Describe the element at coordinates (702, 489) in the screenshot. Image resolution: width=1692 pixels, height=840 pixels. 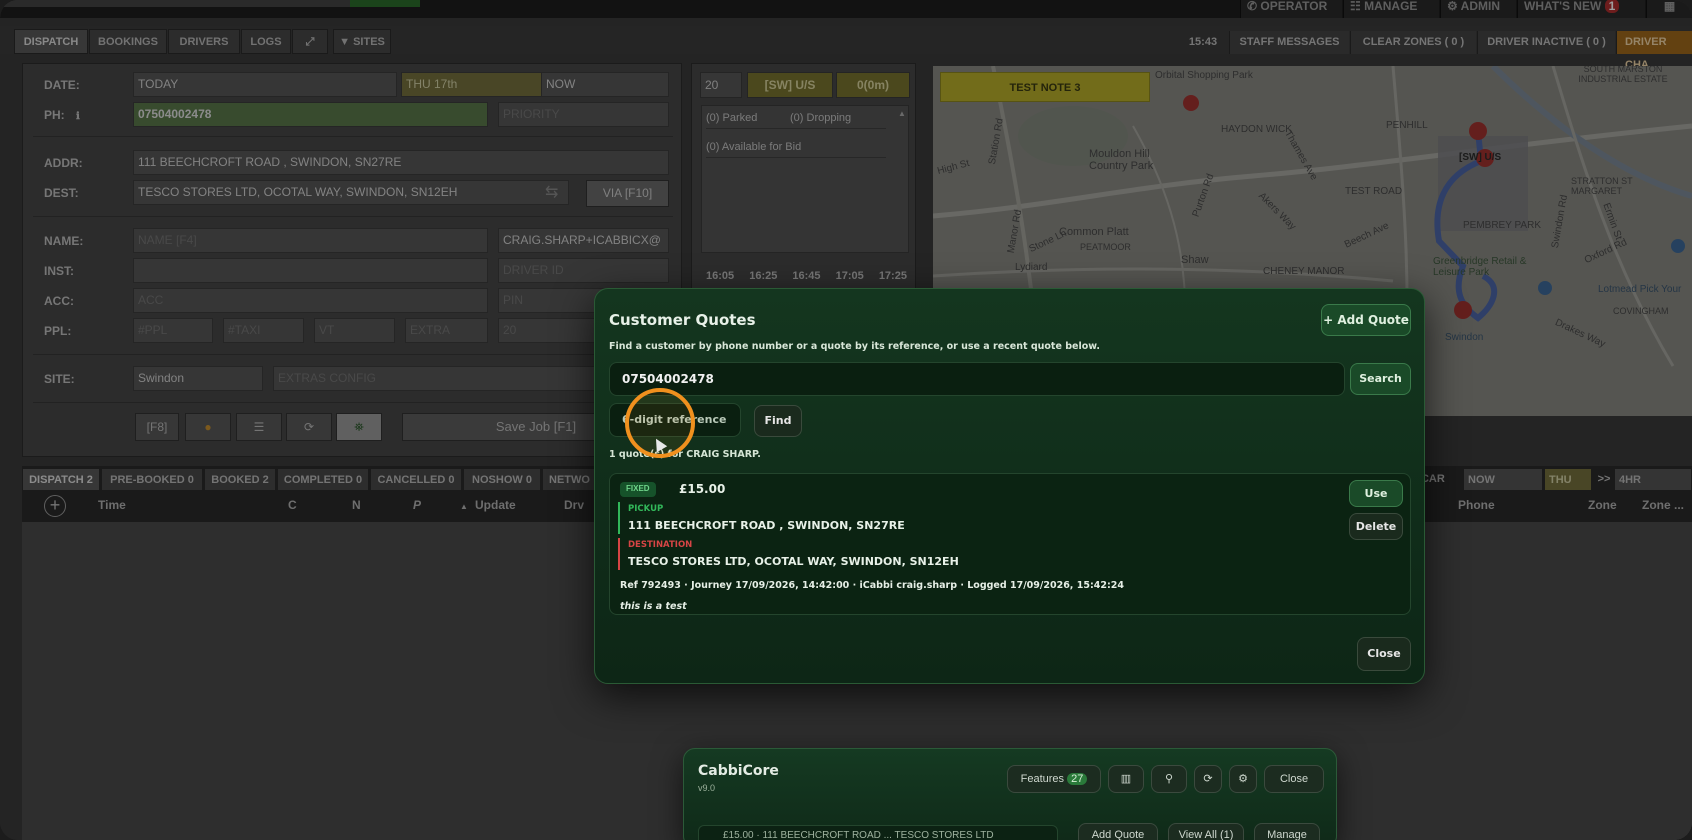
I see `quote-price: £15.00` at that location.